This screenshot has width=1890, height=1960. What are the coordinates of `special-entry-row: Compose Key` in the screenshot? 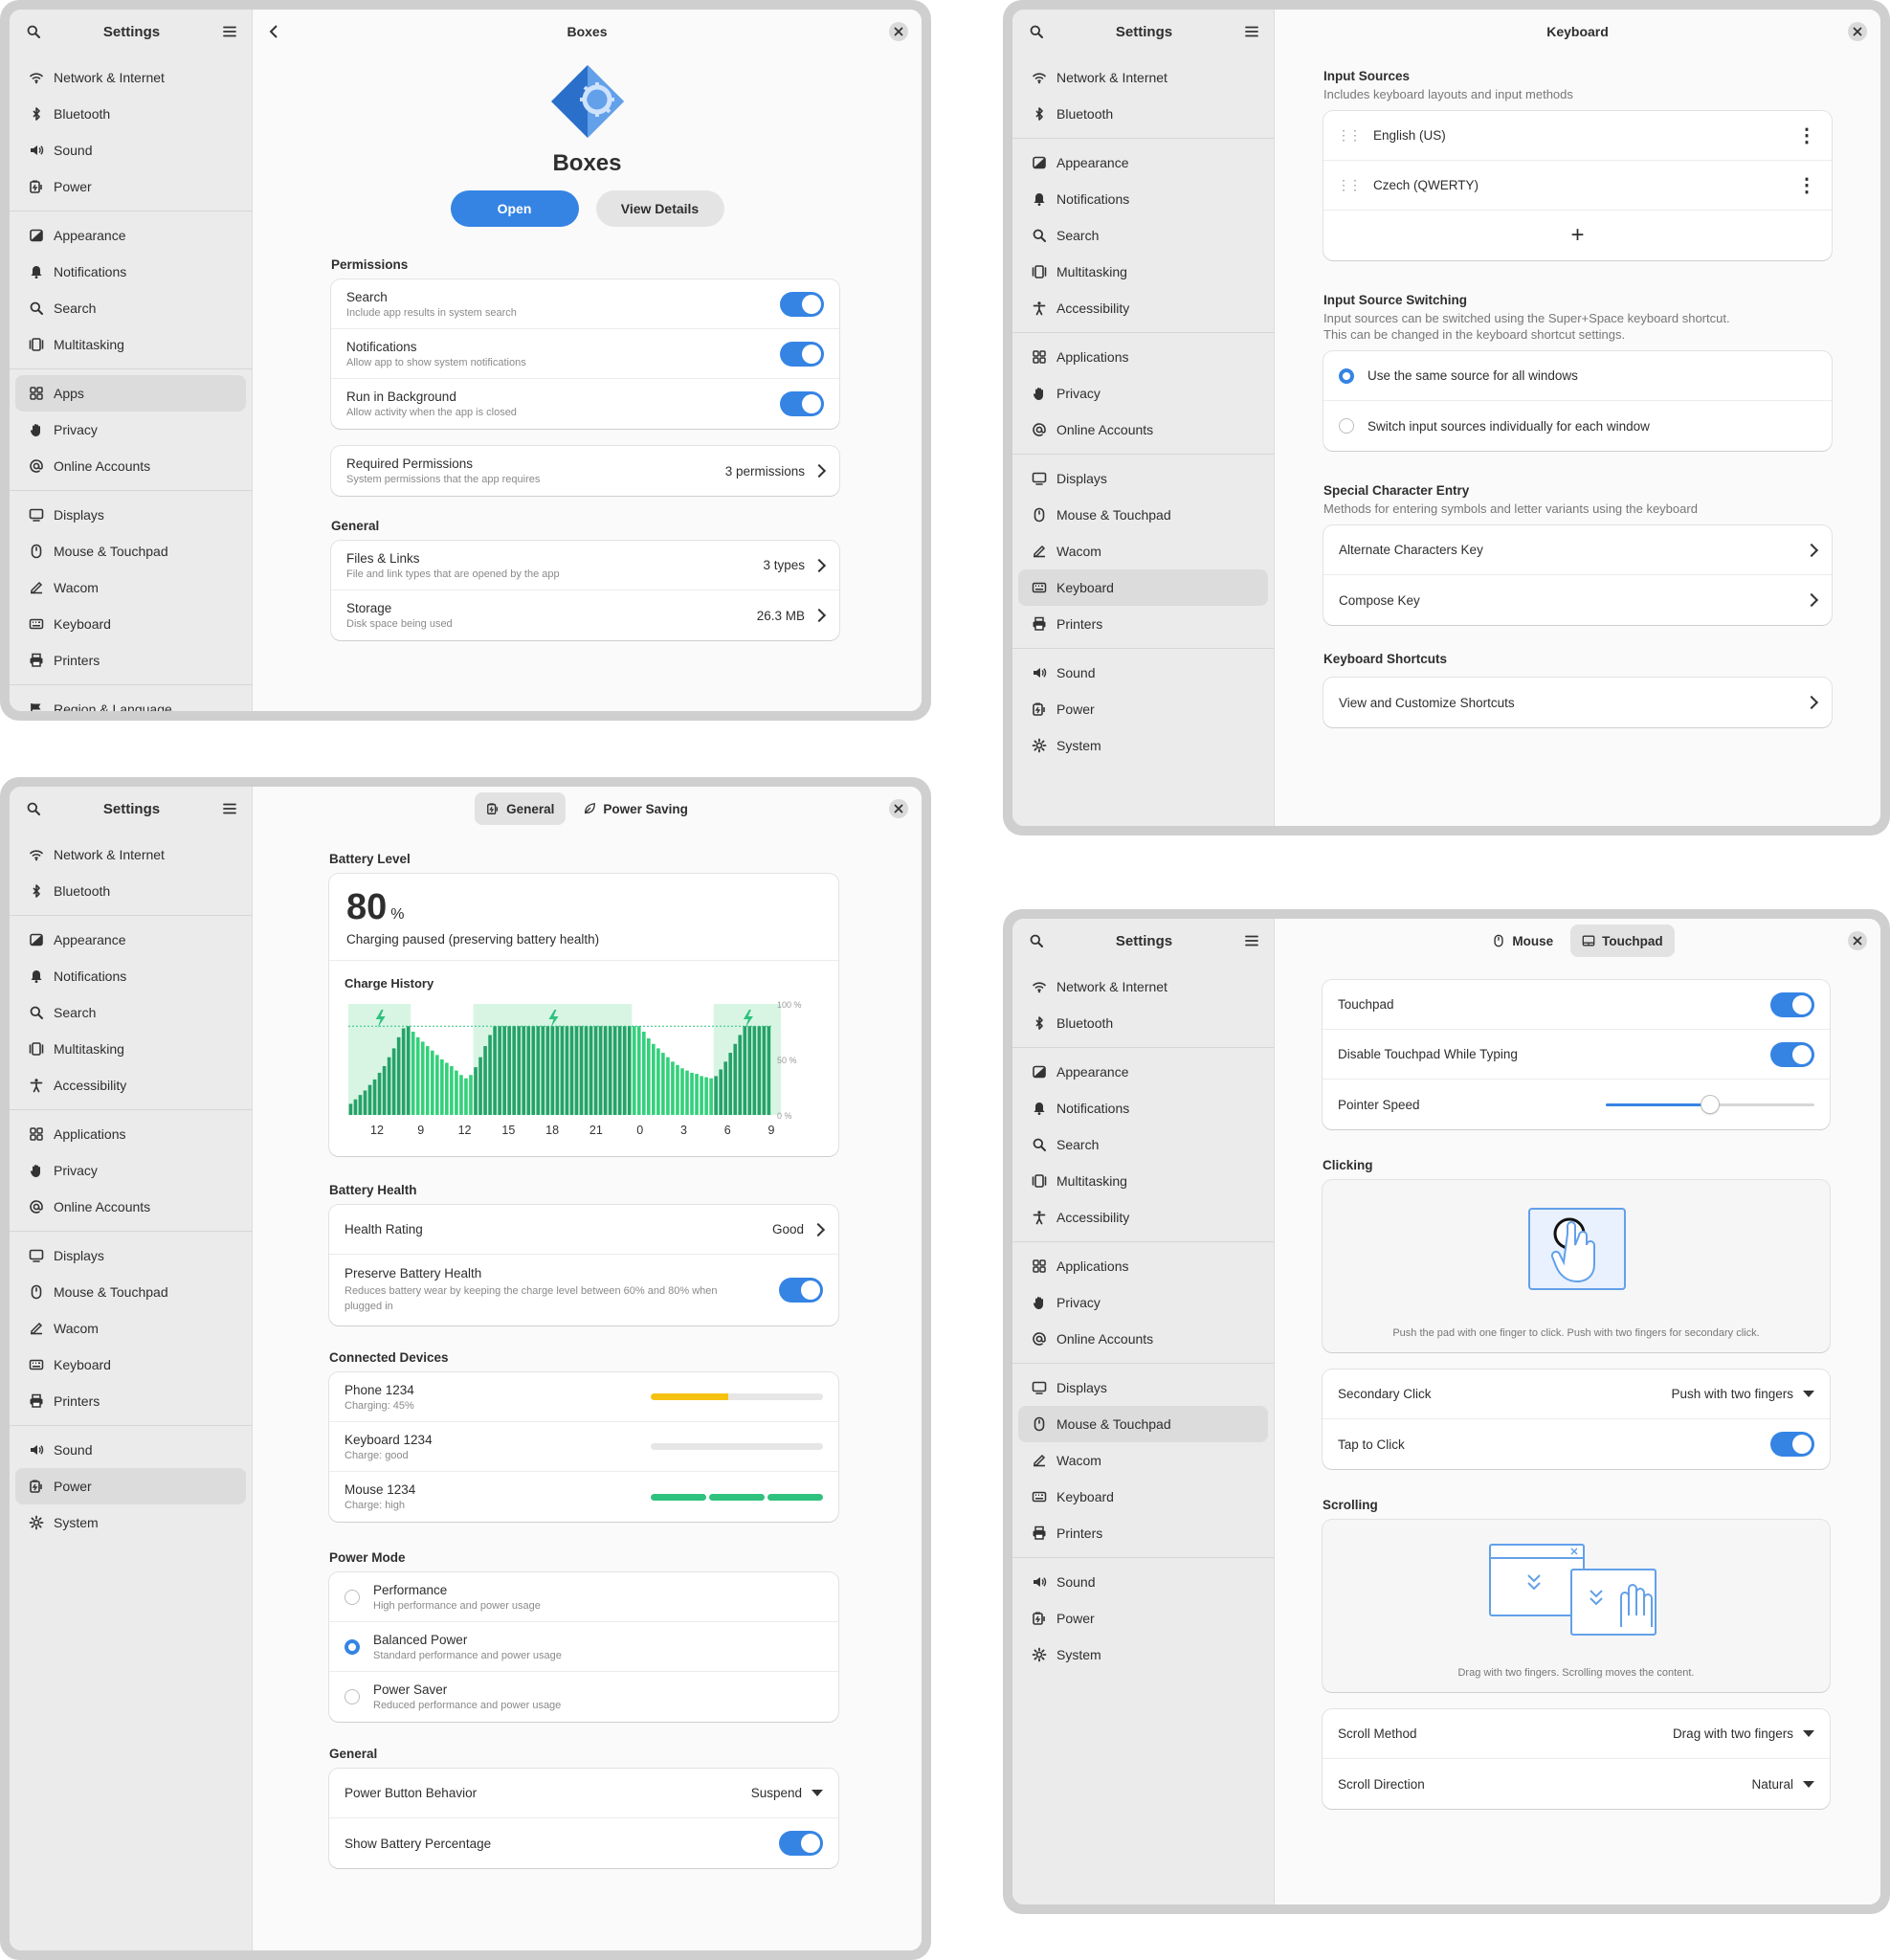 It's located at (1577, 600).